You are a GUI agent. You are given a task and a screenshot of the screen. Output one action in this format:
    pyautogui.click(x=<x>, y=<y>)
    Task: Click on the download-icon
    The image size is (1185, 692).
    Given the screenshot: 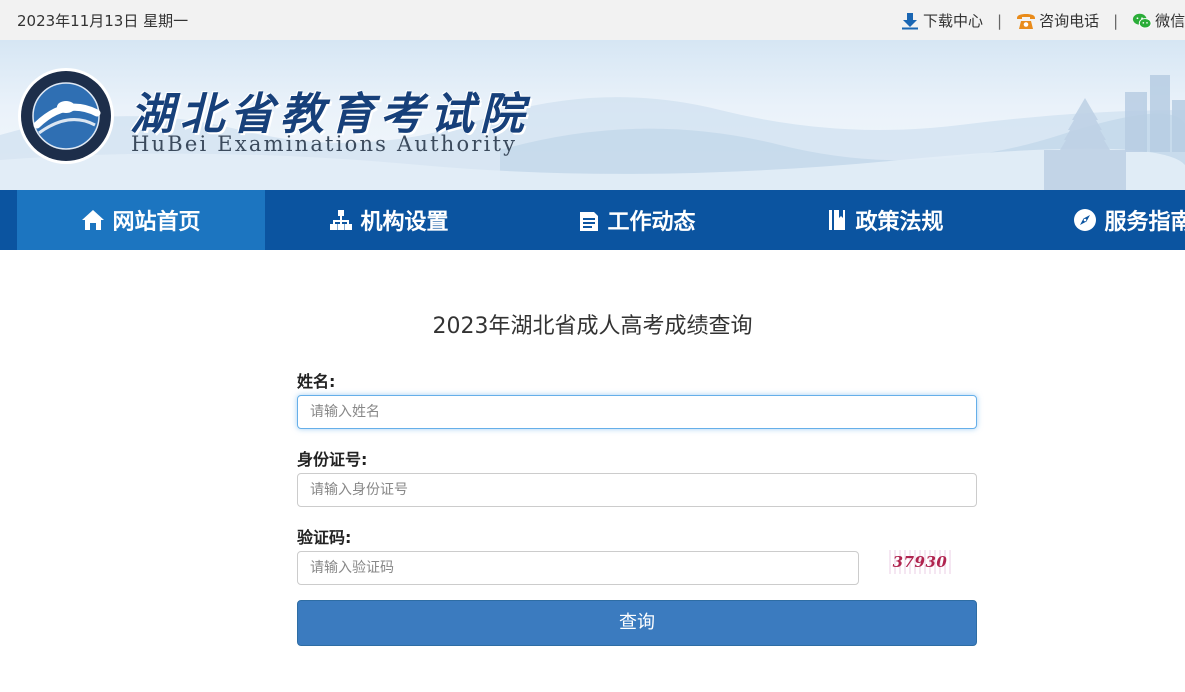 What is the action you would take?
    pyautogui.click(x=910, y=20)
    